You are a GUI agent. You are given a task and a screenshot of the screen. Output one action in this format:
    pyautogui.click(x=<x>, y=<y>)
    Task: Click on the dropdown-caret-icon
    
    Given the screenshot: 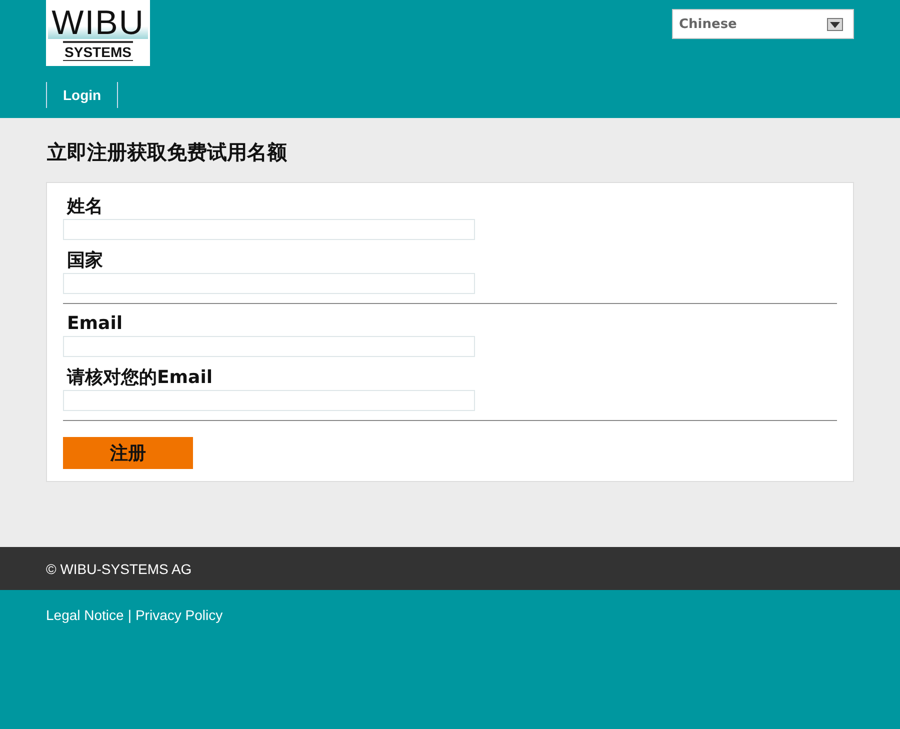 What is the action you would take?
    pyautogui.click(x=835, y=24)
    